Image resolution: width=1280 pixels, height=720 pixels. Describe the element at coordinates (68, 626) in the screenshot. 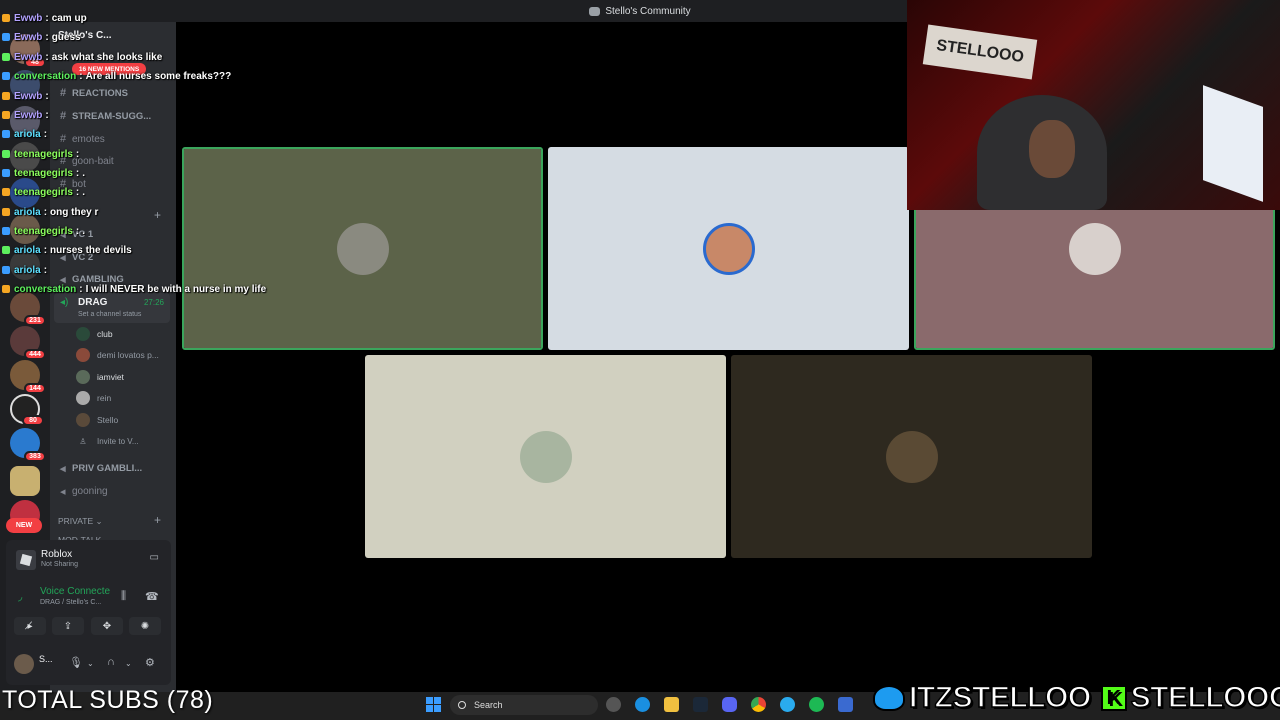

I see `share-screen-button: ⇪` at that location.